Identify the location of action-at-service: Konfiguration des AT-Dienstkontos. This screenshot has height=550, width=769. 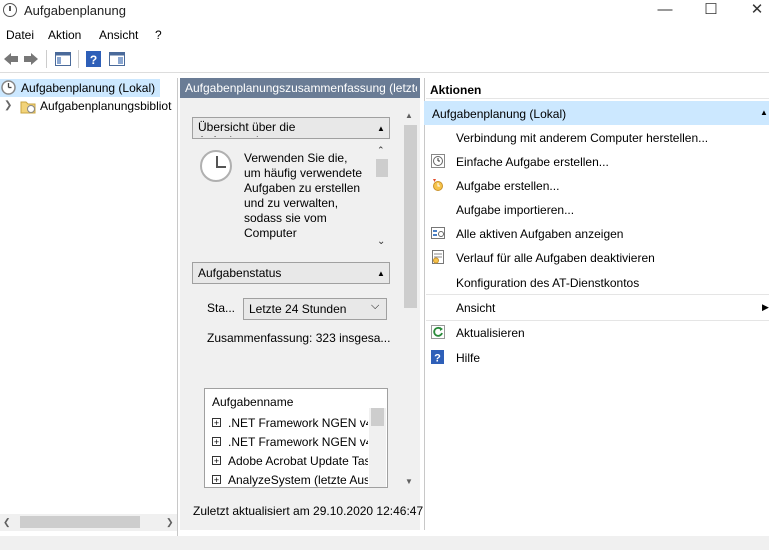
(547, 283).